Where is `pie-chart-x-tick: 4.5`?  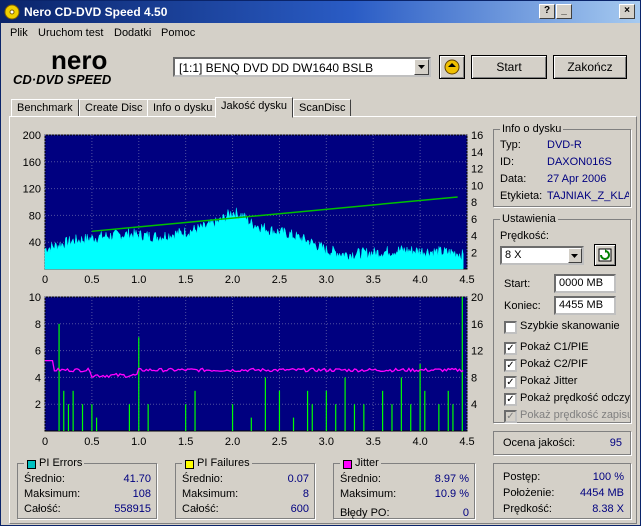 pie-chart-x-tick: 4.5 is located at coordinates (466, 280).